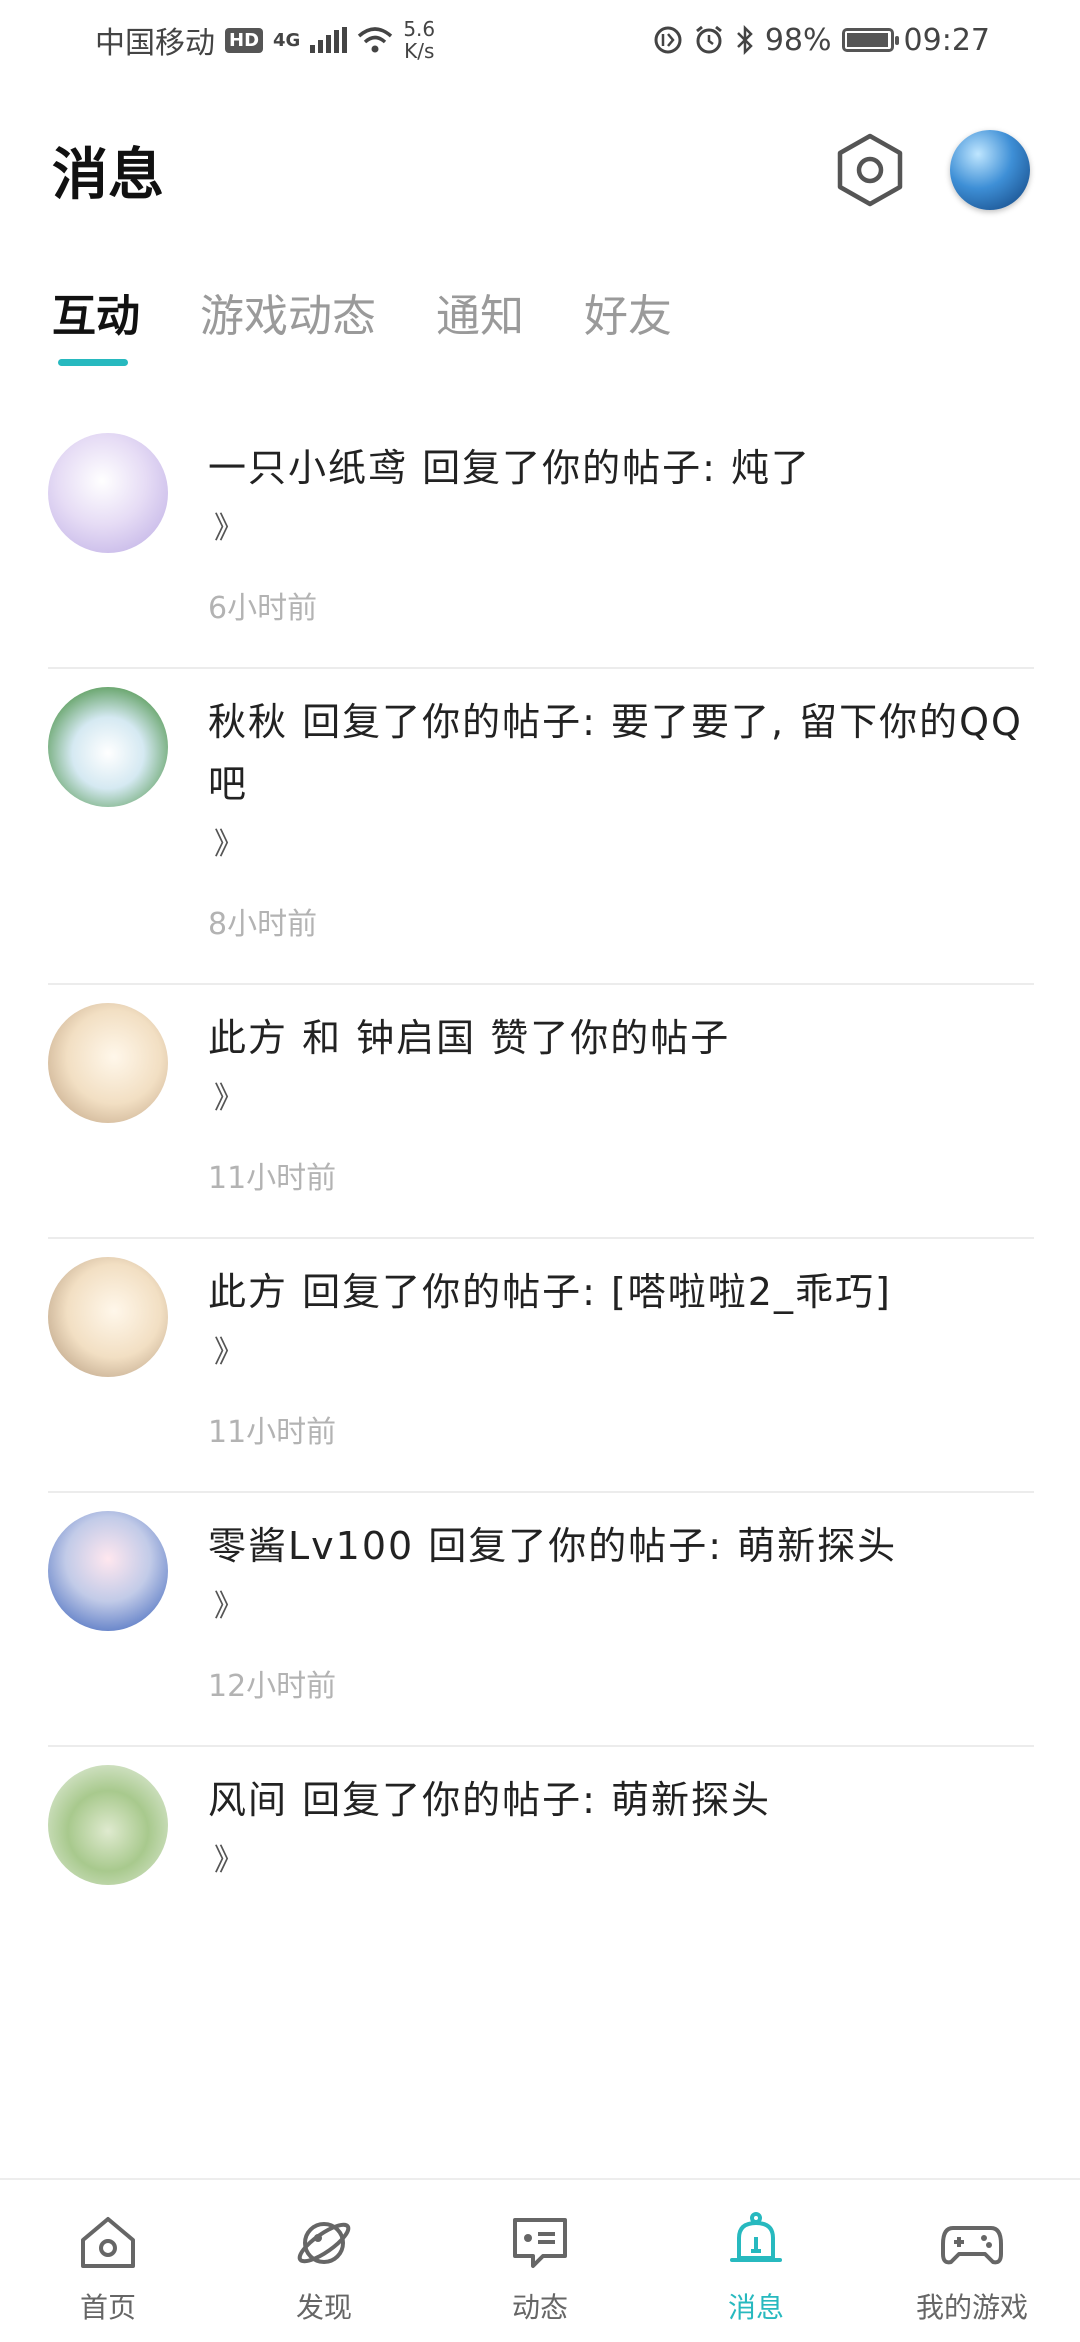 This screenshot has height=2342, width=1080. Describe the element at coordinates (540, 40) in the screenshot. I see `status-bar: 中国移动 HD 4G 5.6 K/s 98% 09:27` at that location.